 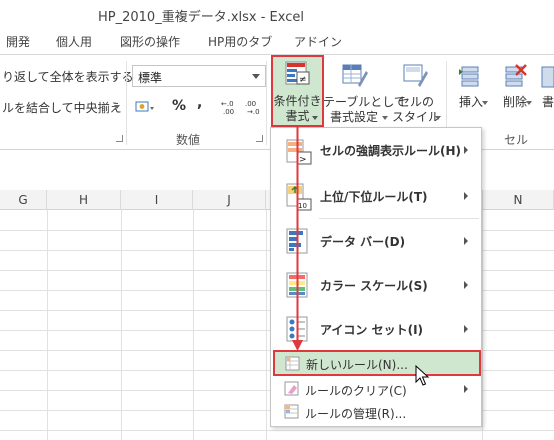 What do you see at coordinates (297, 239) in the screenshot?
I see `annotation-arrow` at bounding box center [297, 239].